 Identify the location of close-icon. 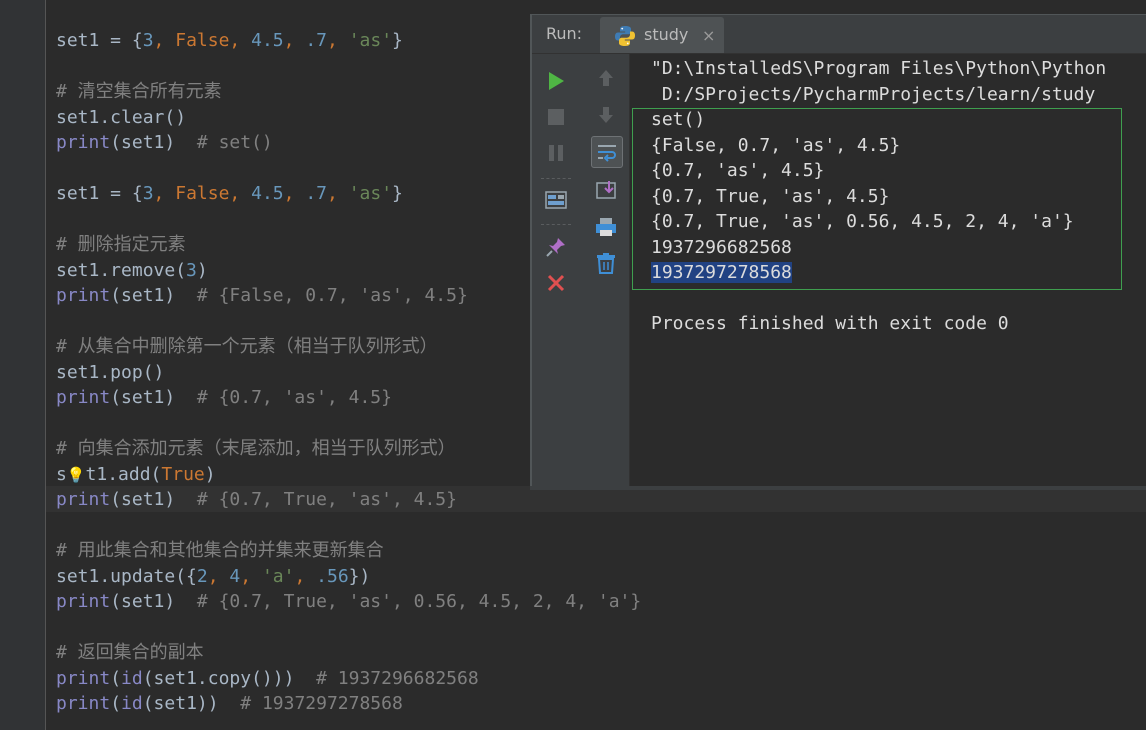
(556, 283).